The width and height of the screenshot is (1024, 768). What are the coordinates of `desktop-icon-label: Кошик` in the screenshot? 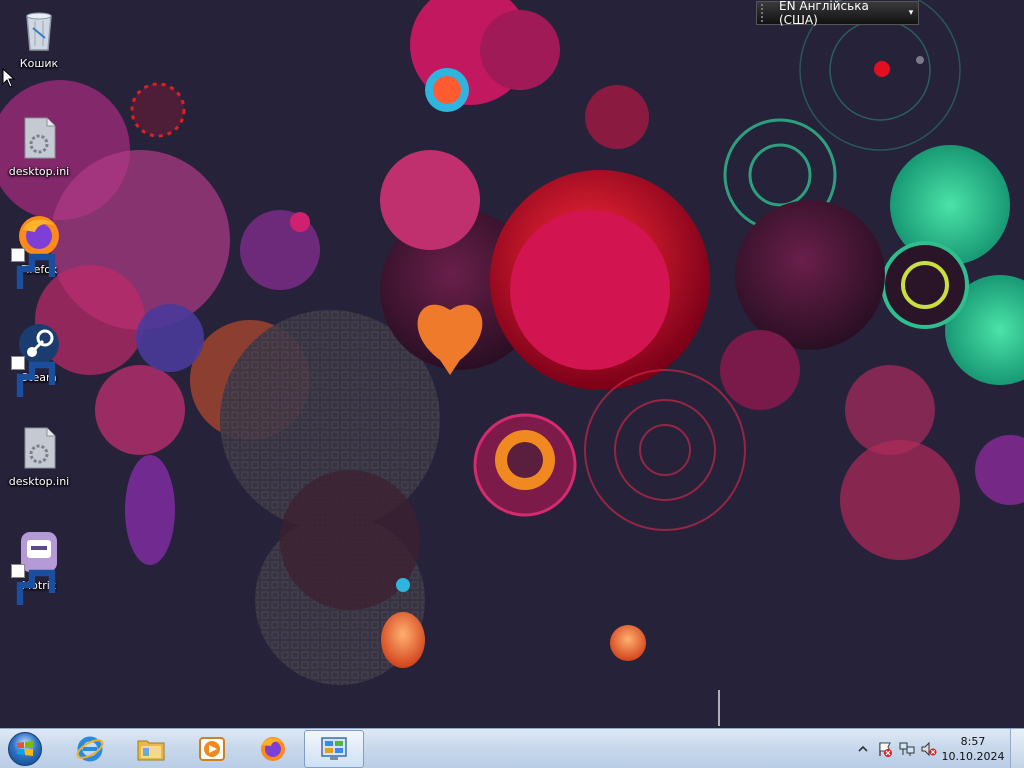 It's located at (39, 63).